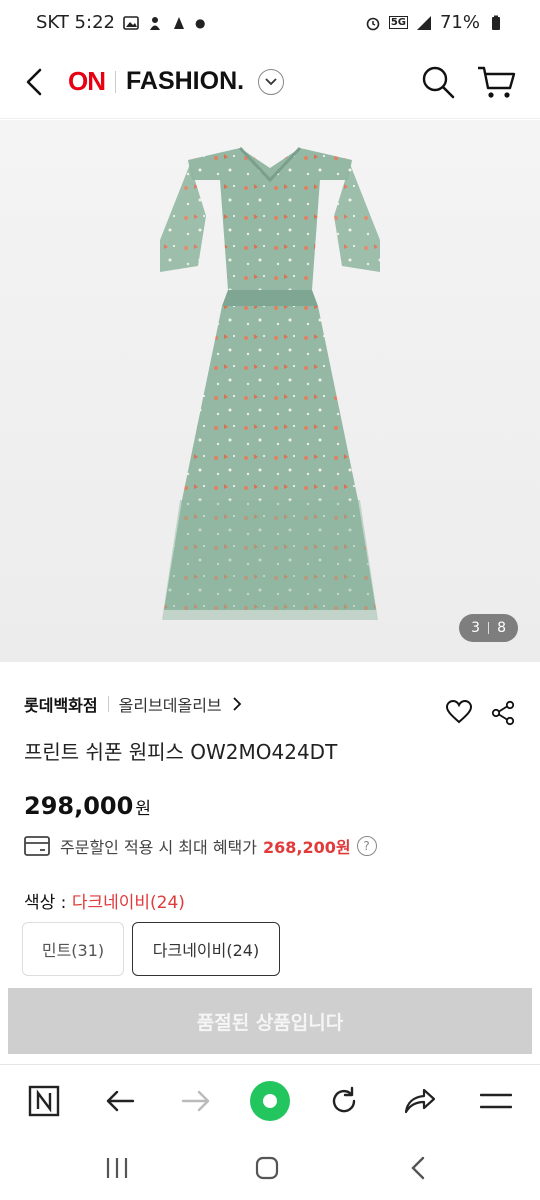 The width and height of the screenshot is (540, 1200). Describe the element at coordinates (496, 1101) in the screenshot. I see `menu-icon` at that location.